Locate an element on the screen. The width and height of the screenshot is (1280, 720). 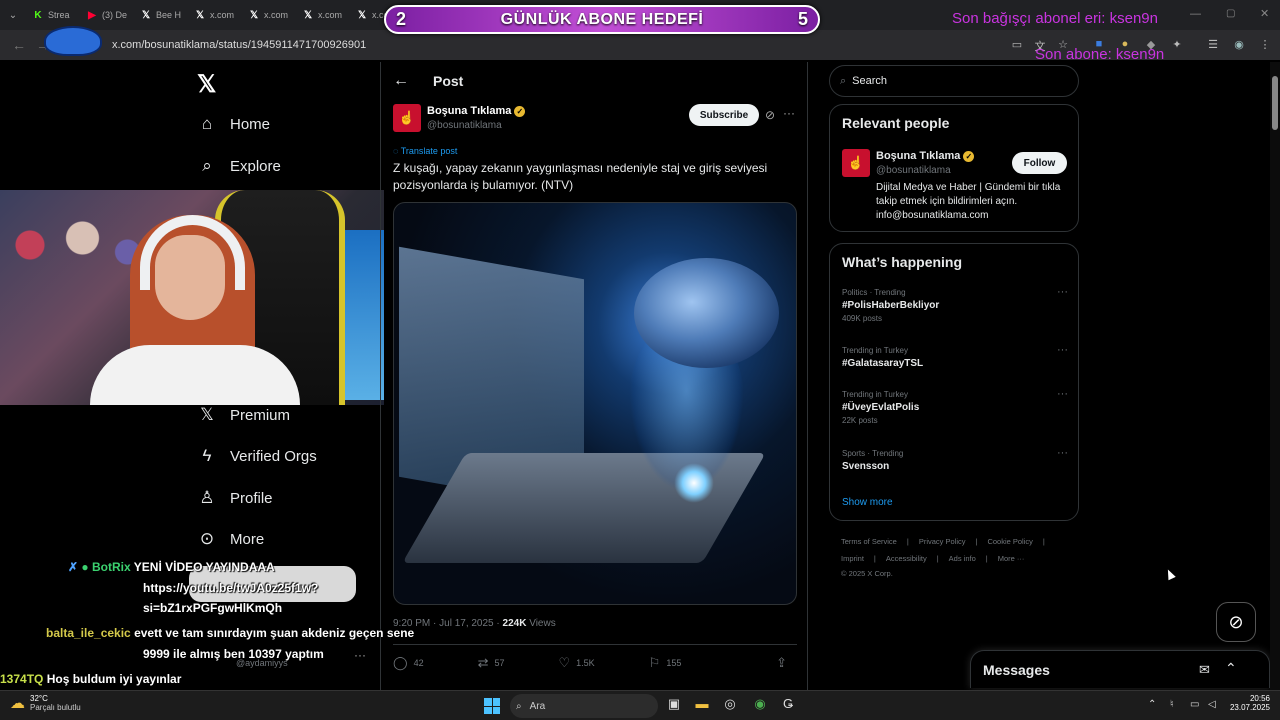
reading-list-icon: ☰ is located at coordinates (1213, 44).